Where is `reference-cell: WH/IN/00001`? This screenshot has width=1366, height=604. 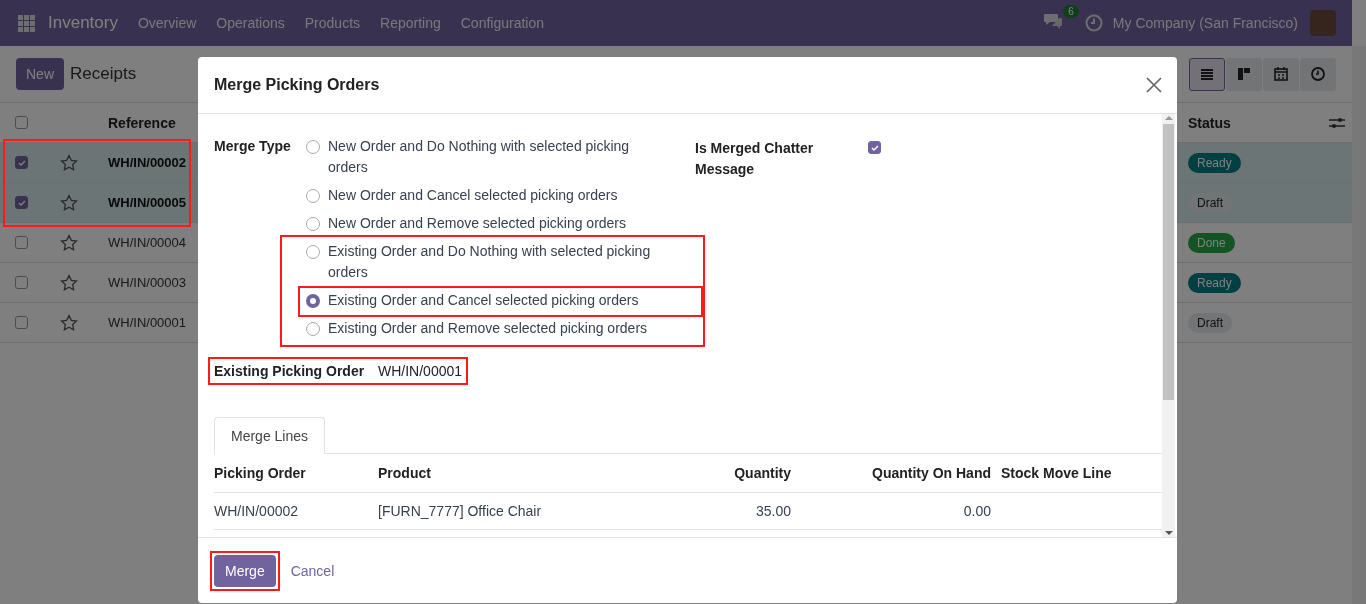 reference-cell: WH/IN/00001 is located at coordinates (147, 322).